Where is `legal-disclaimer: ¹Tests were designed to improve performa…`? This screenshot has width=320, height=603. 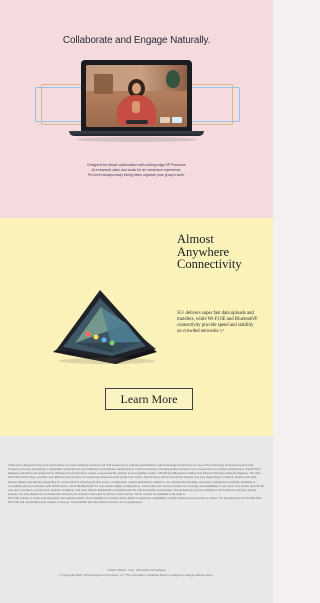 legal-disclaimer: ¹Tests were designed to improve performa… is located at coordinates (136, 484).